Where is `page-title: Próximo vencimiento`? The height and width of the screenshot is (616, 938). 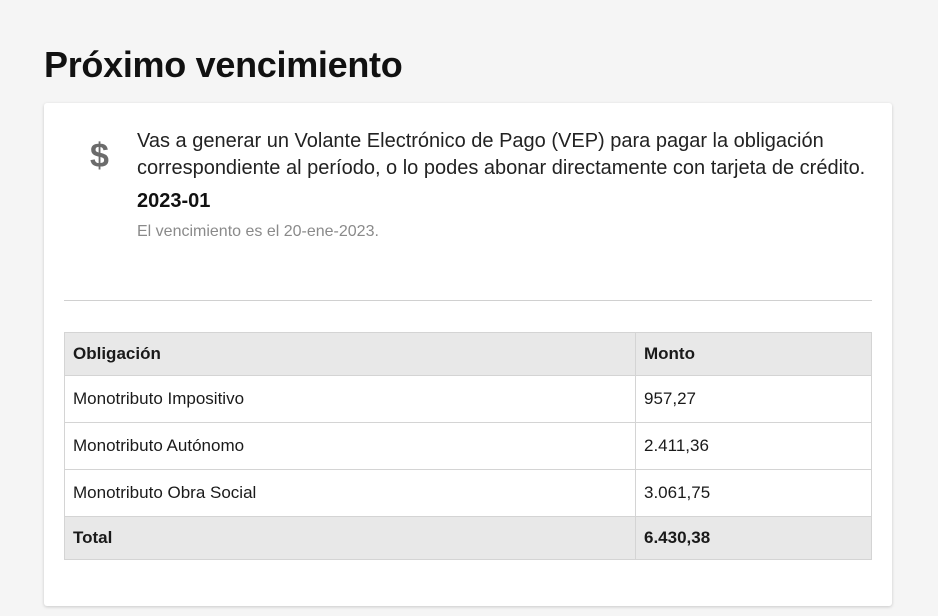 page-title: Próximo vencimiento is located at coordinates (223, 64).